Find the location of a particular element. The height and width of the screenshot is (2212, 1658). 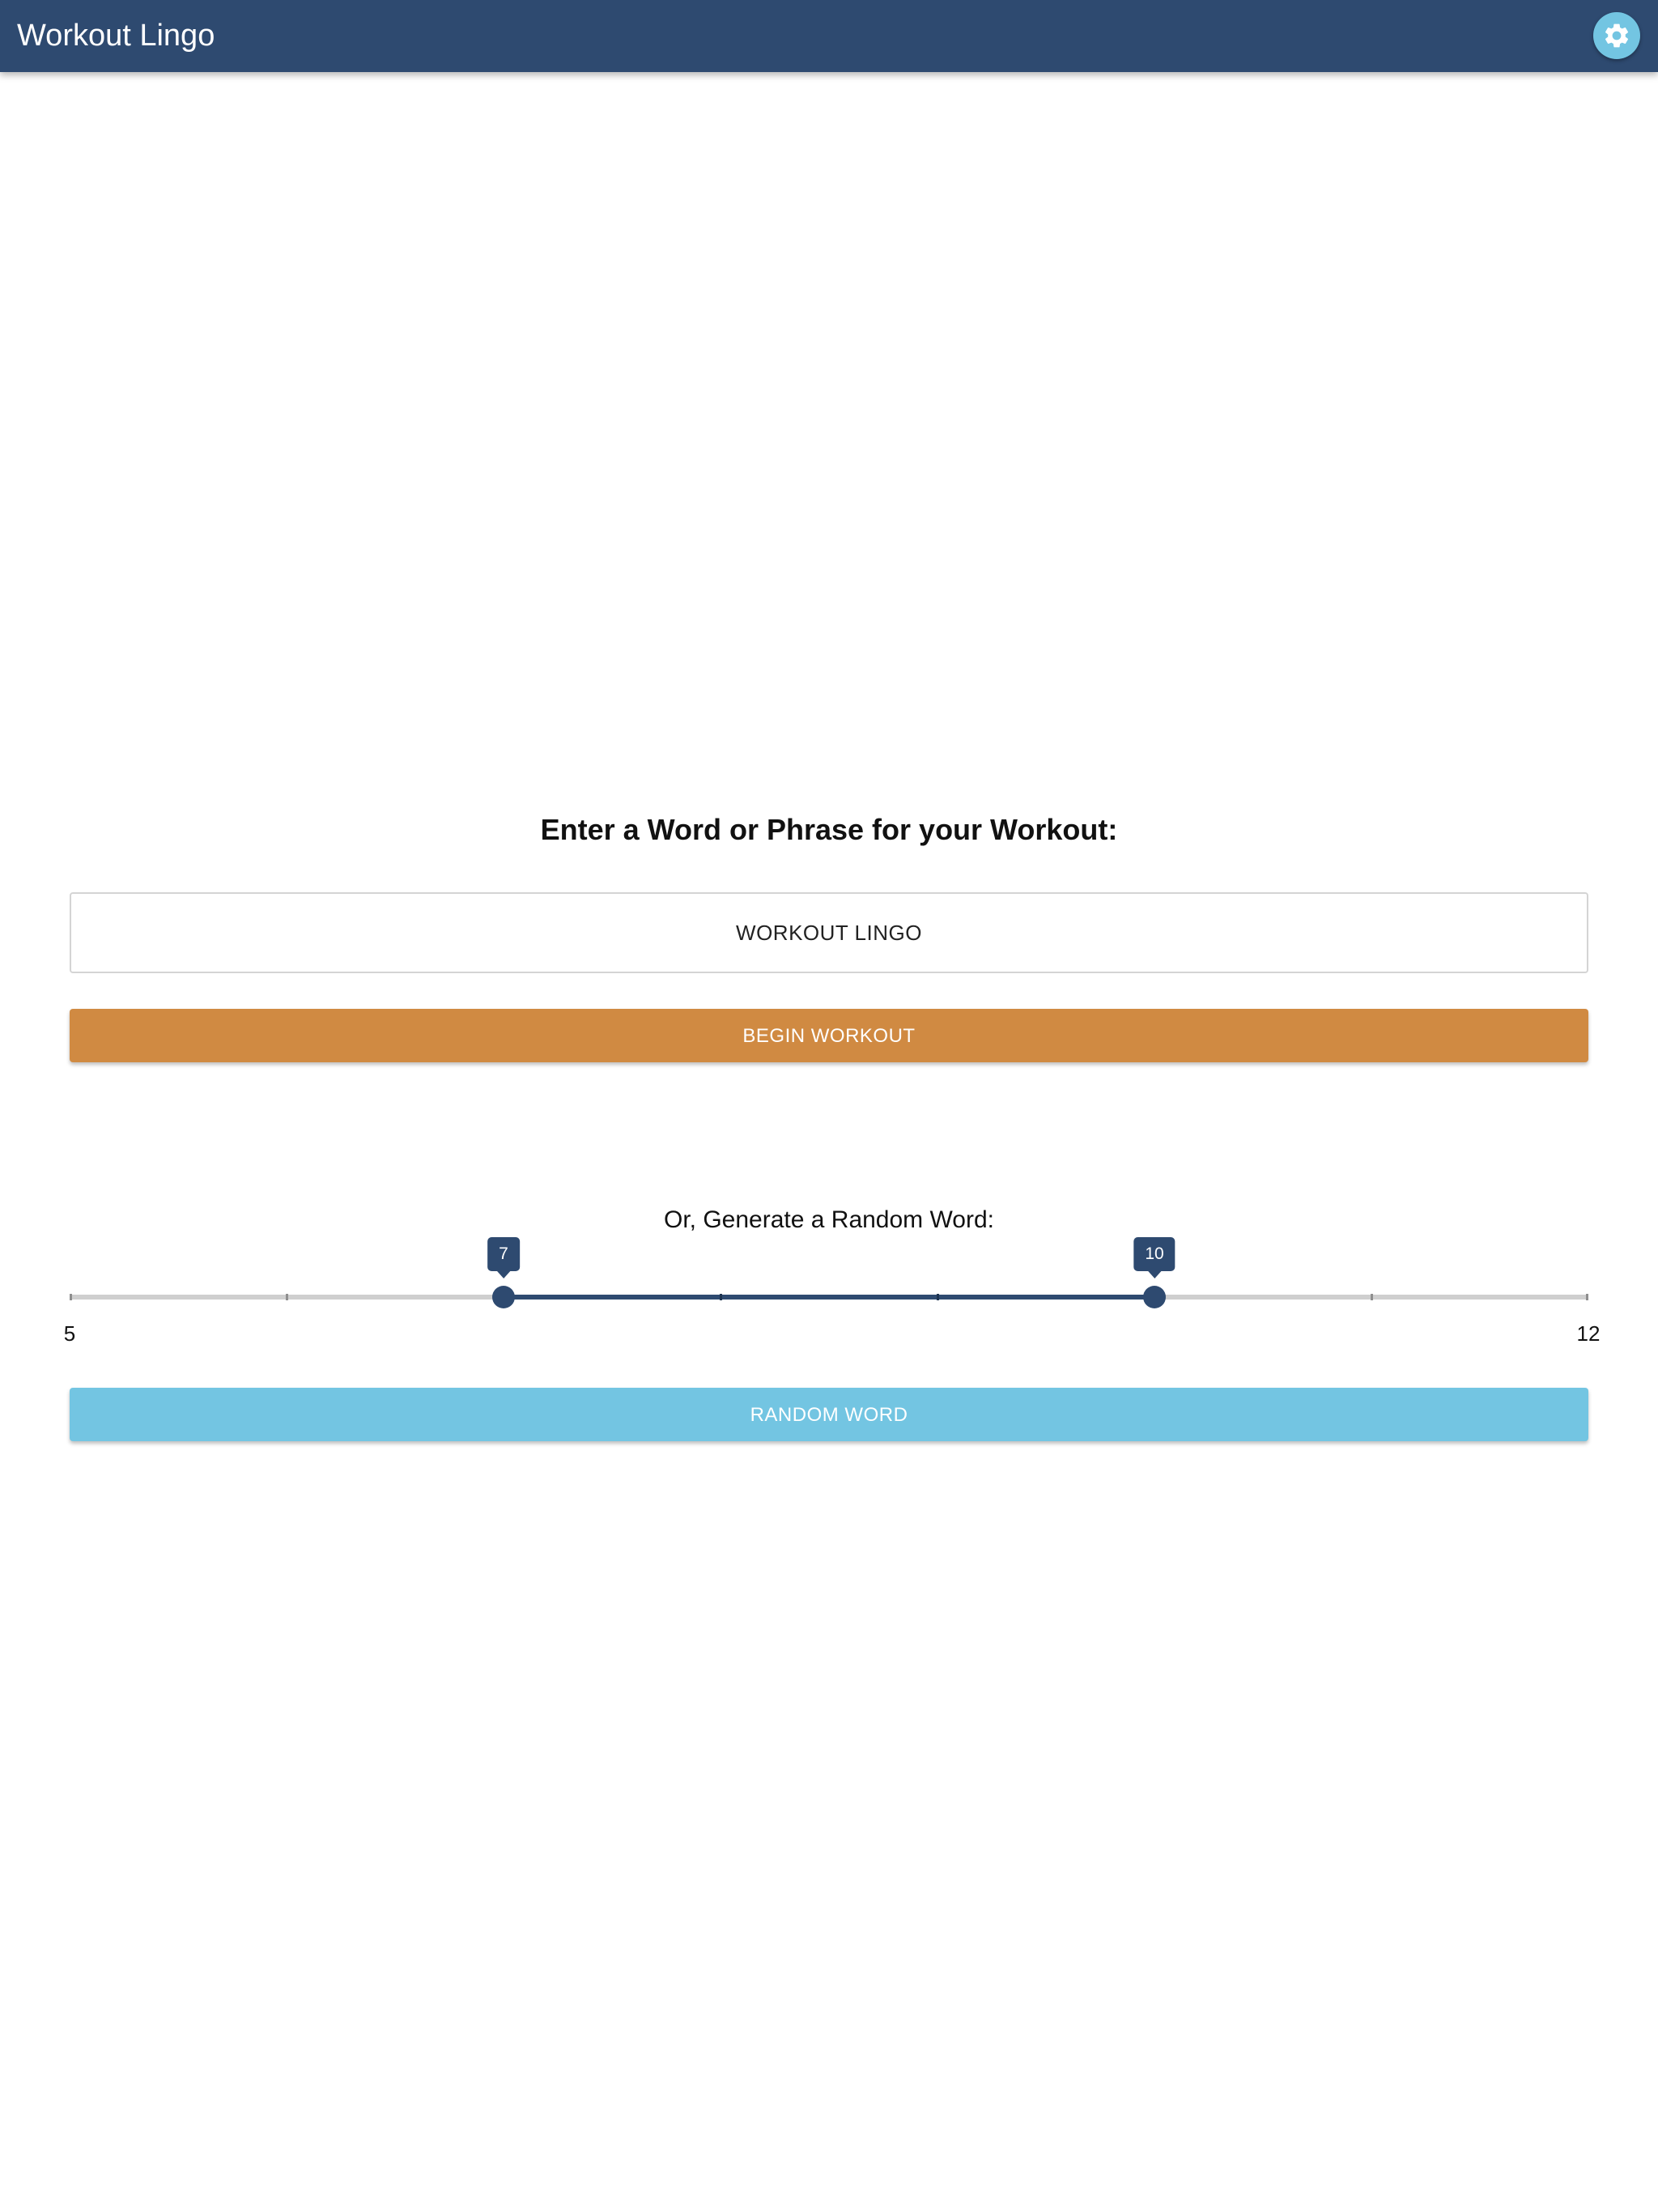

random-word-heading: Or, Generate a Random Word: is located at coordinates (829, 1220).